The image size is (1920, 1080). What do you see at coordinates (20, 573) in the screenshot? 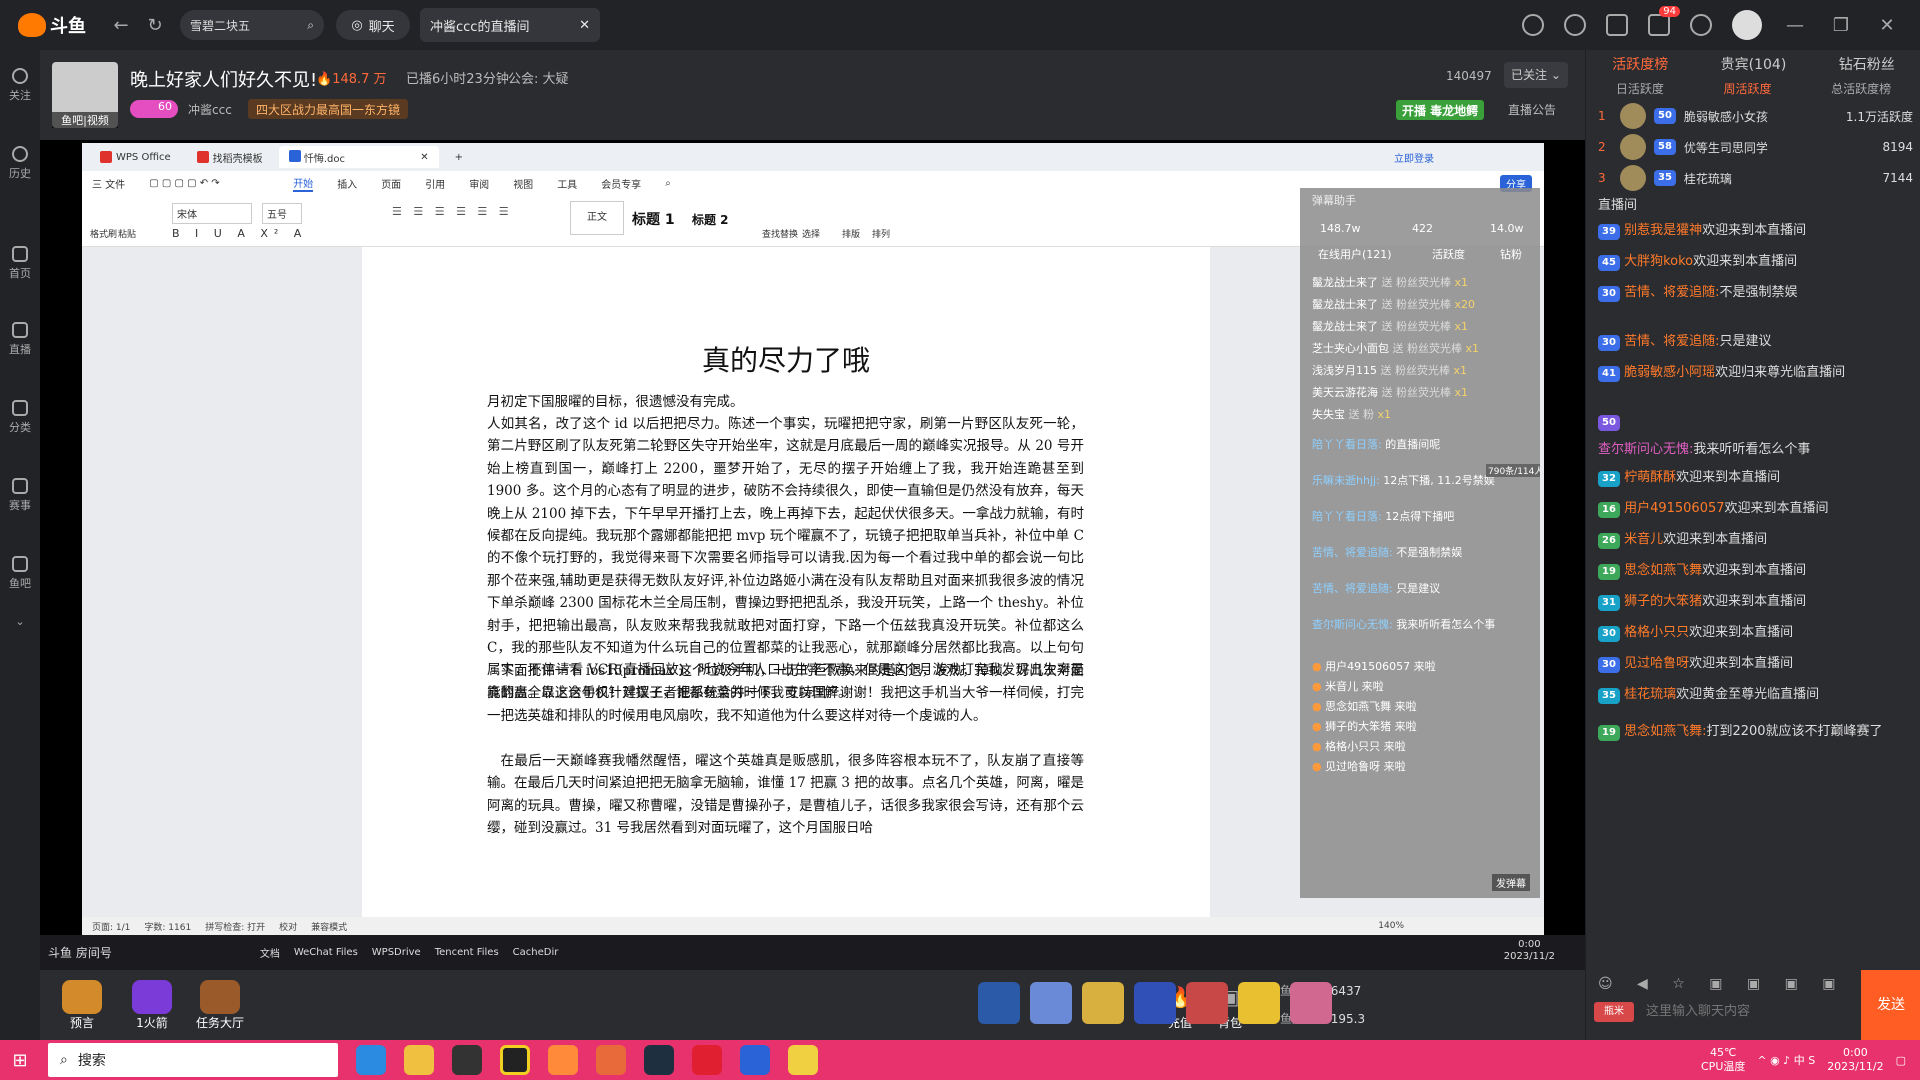
I see `sidebar-item-fishbar: 鱼吧` at bounding box center [20, 573].